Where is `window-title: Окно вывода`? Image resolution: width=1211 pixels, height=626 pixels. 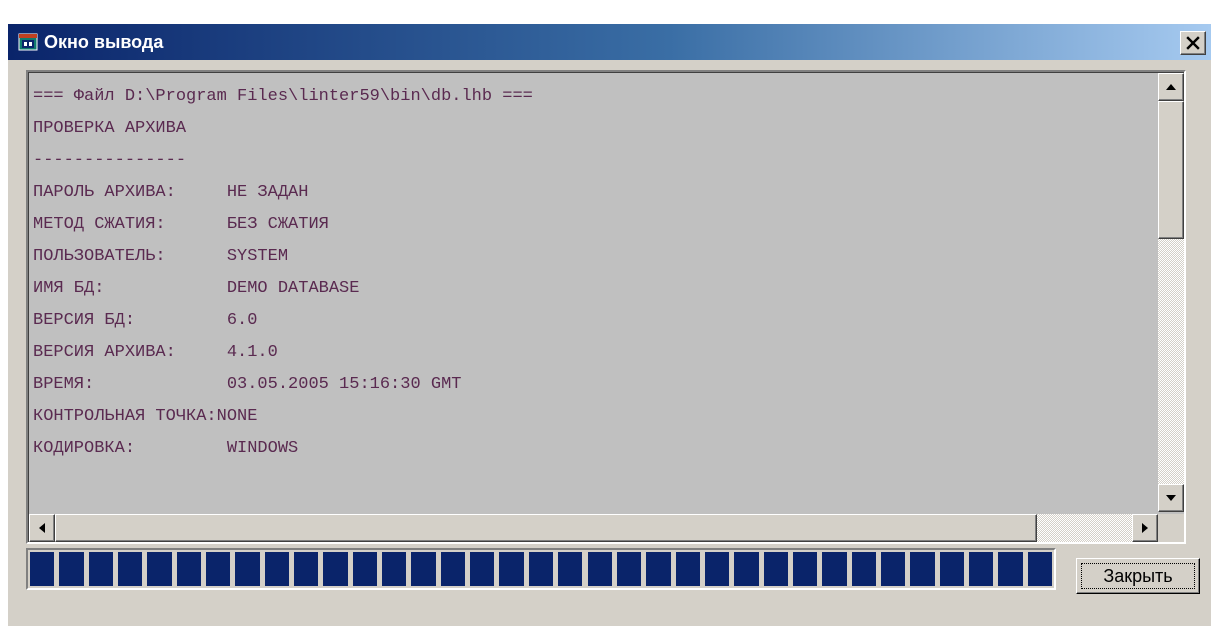 window-title: Окно вывода is located at coordinates (104, 42).